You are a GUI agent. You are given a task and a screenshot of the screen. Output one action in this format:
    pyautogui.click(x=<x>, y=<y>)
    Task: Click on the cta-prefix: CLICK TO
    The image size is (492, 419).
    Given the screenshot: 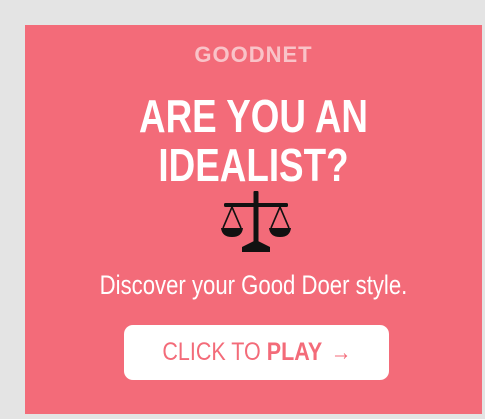 What is the action you would take?
    pyautogui.click(x=211, y=352)
    